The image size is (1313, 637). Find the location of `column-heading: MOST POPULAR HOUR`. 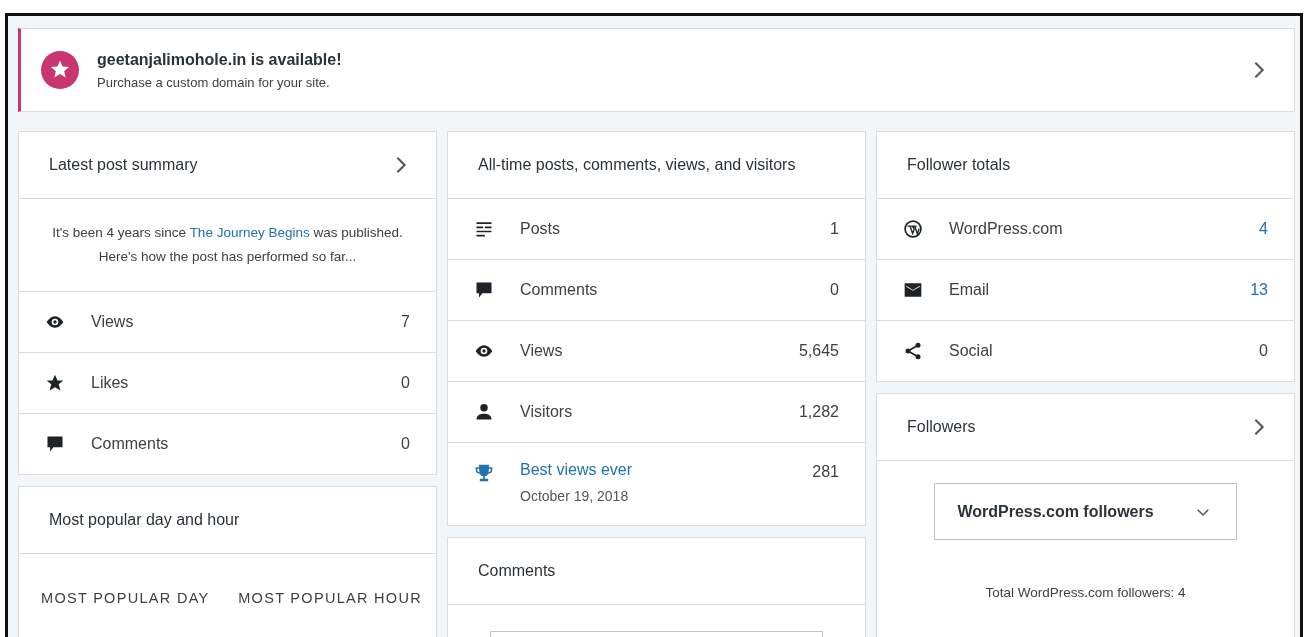

column-heading: MOST POPULAR HOUR is located at coordinates (330, 598).